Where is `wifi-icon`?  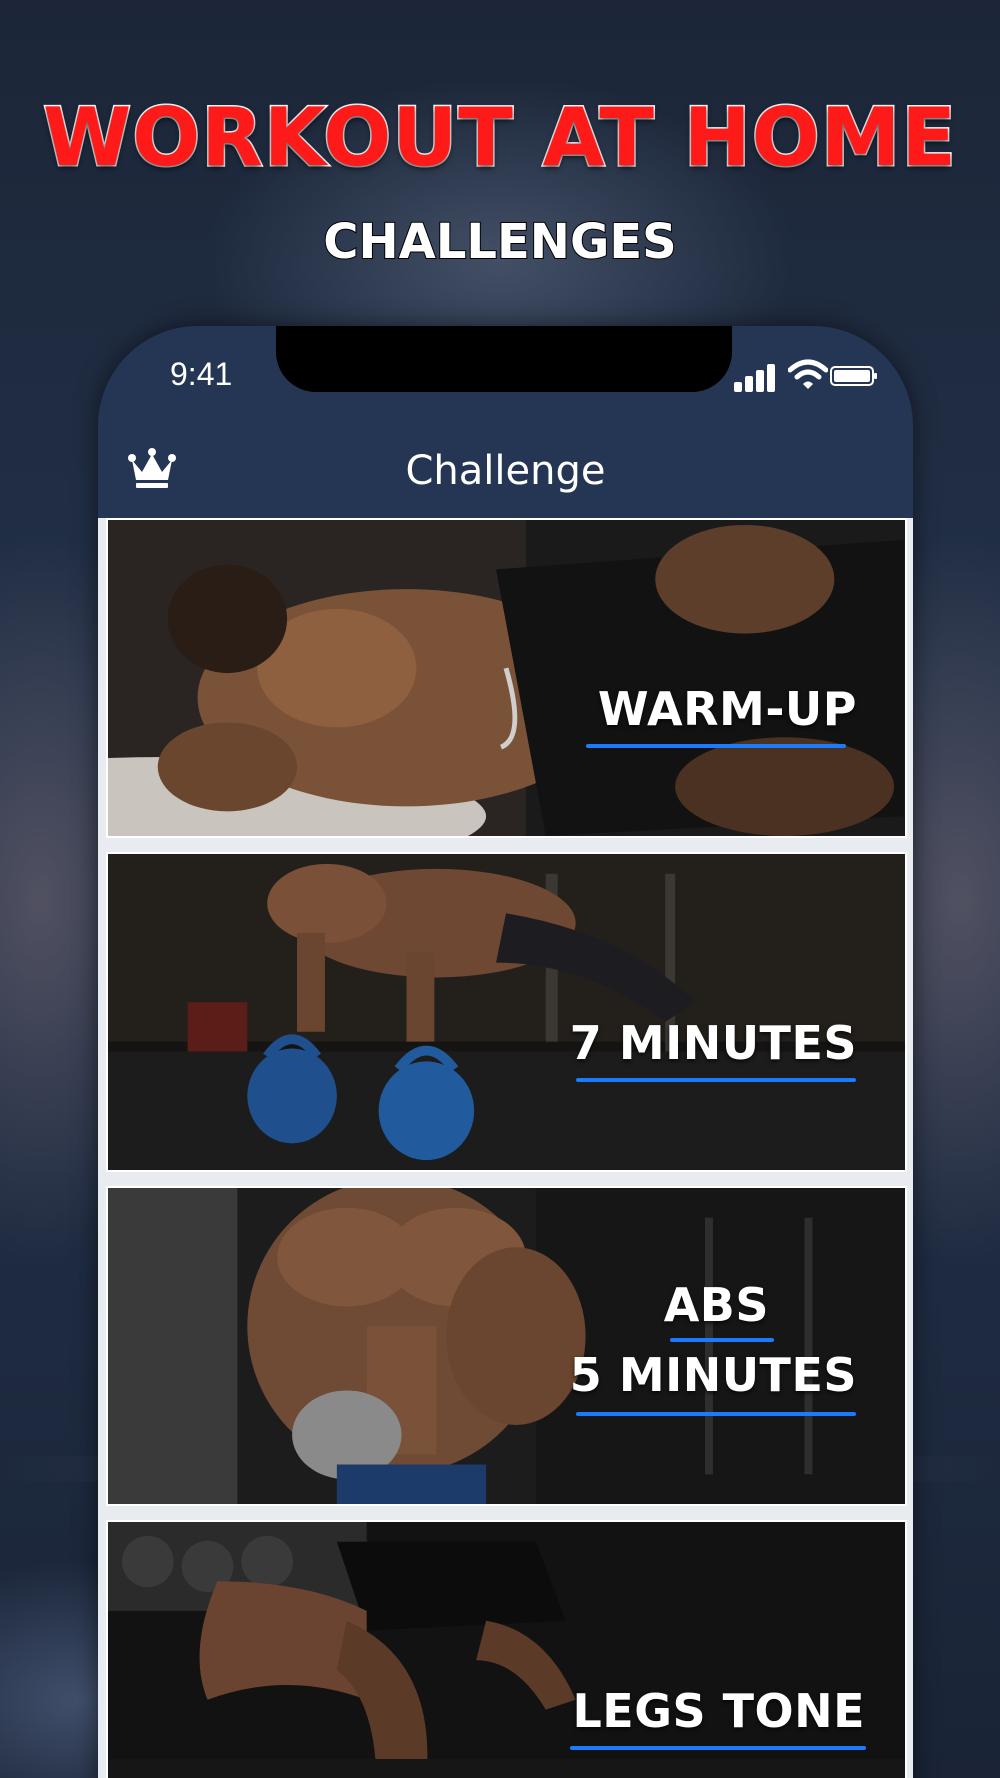
wifi-icon is located at coordinates (808, 374).